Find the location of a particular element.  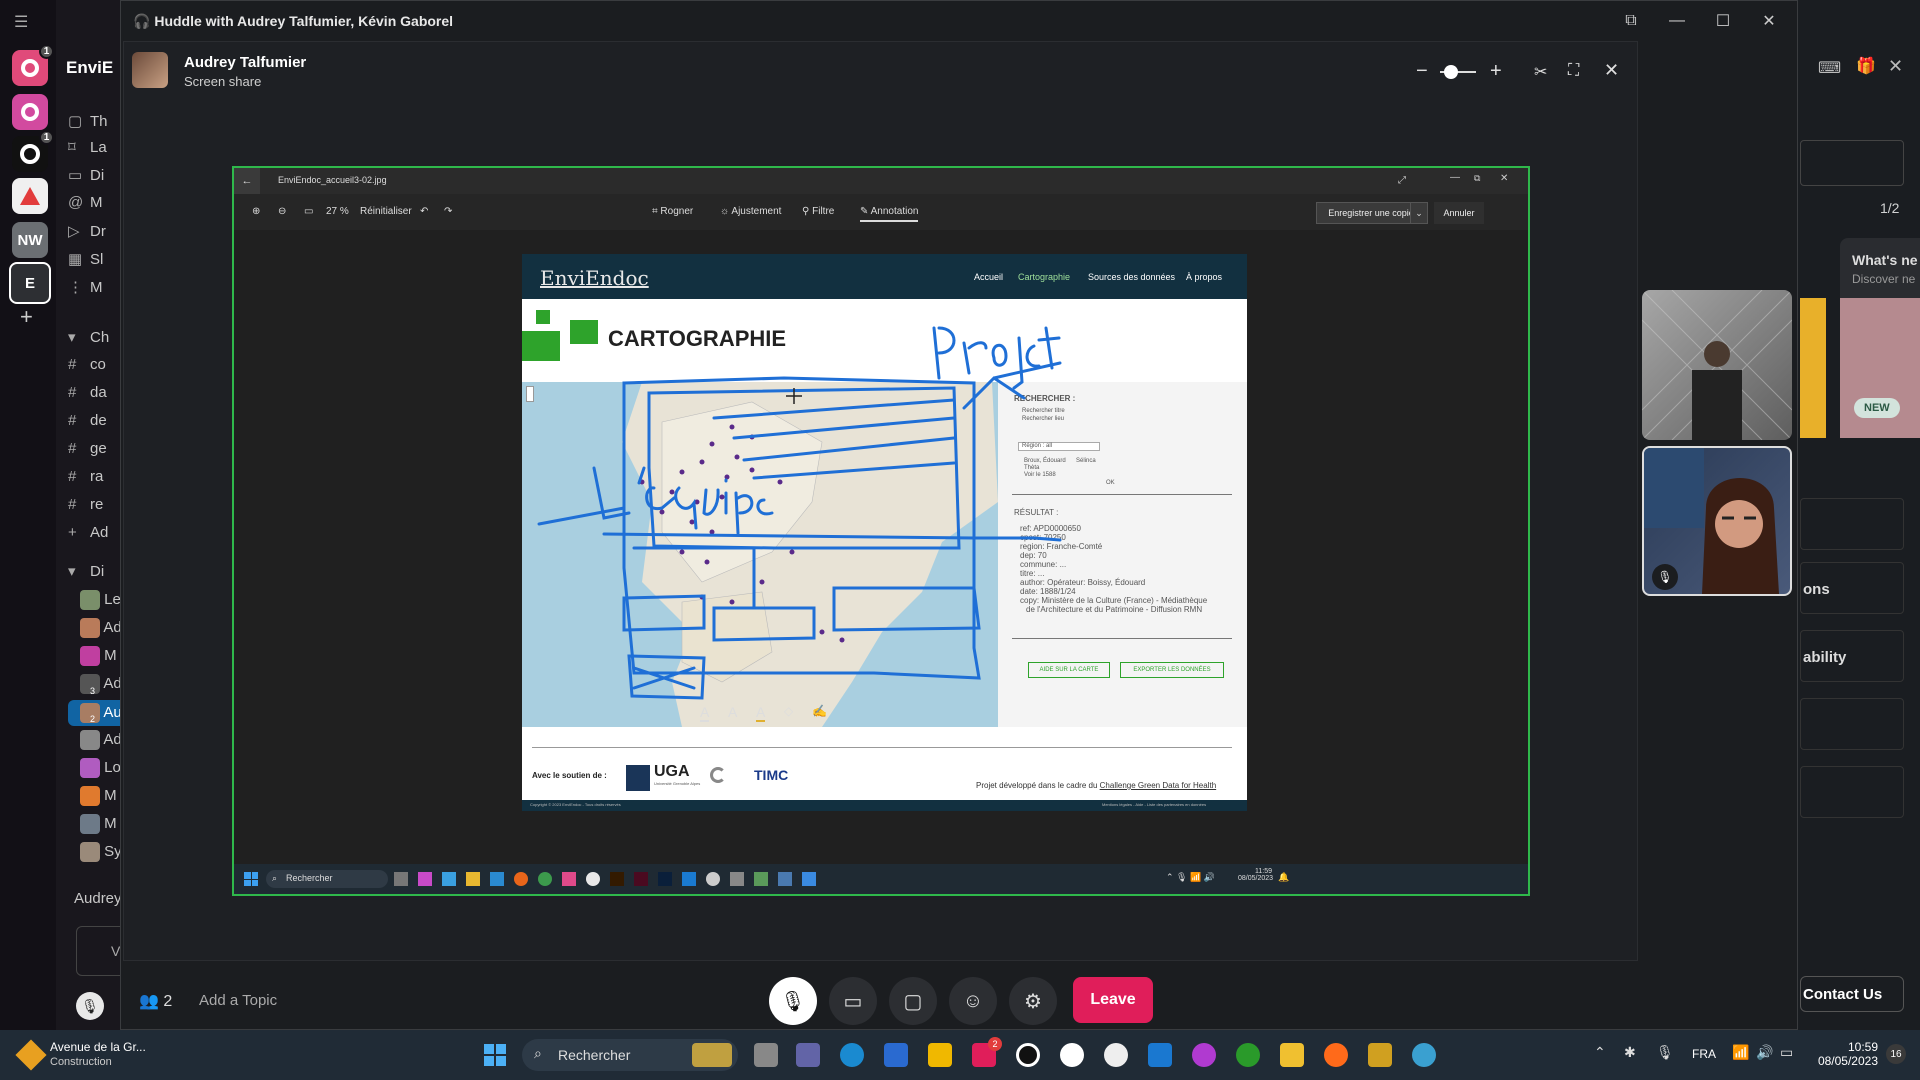

start-button is located at coordinates (495, 1055).